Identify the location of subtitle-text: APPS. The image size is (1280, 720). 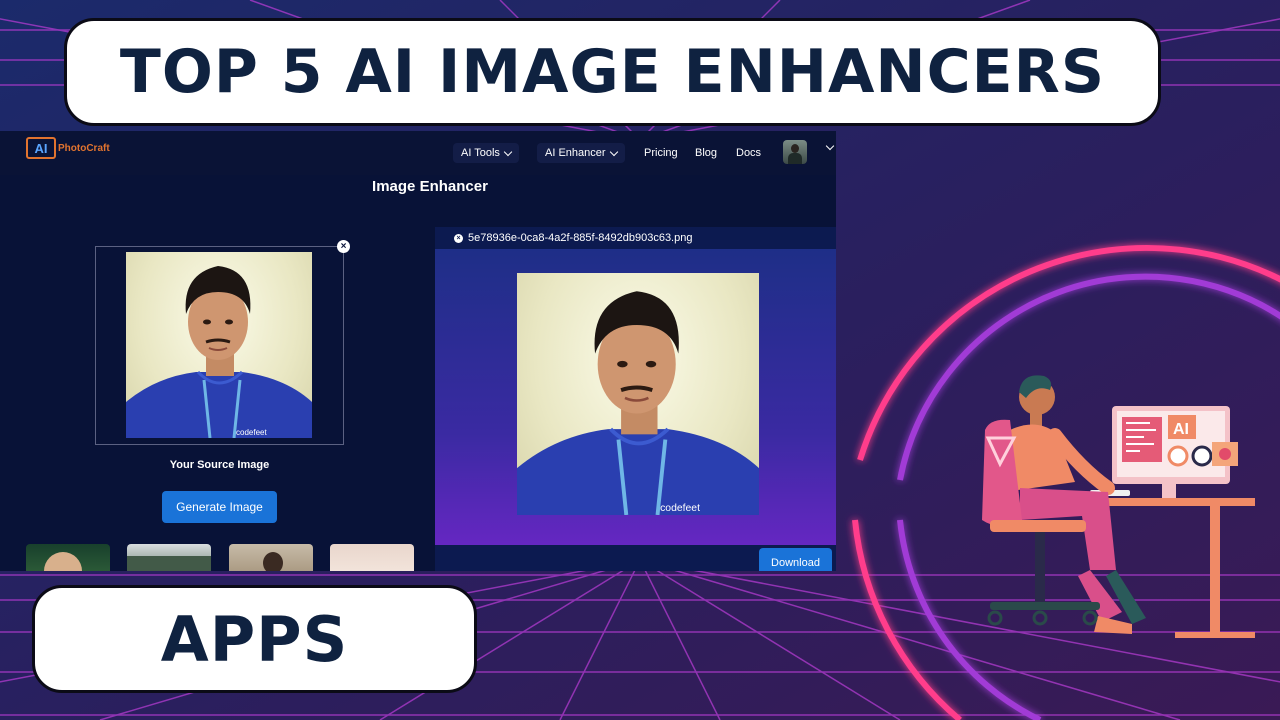
(254, 639).